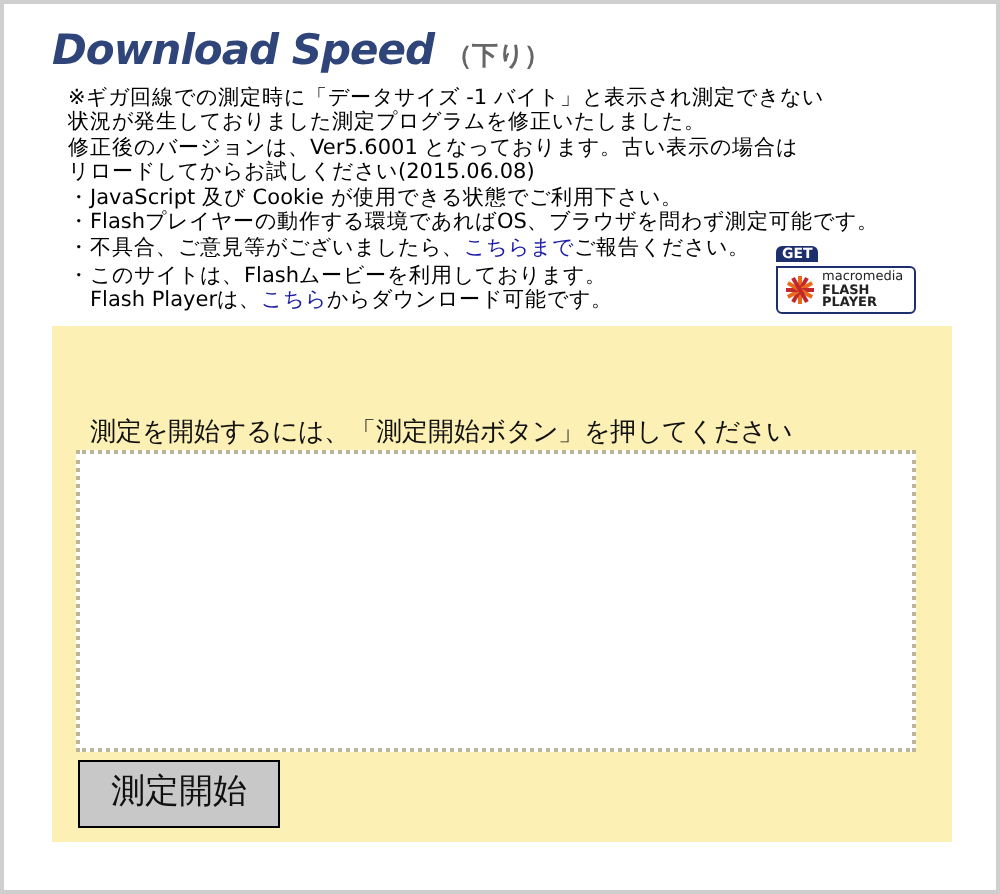 This screenshot has width=1000, height=894. Describe the element at coordinates (387, 122) in the screenshot. I see `note-line: 状況が発生しておりました測定プログラムを修正いたしました。` at that location.